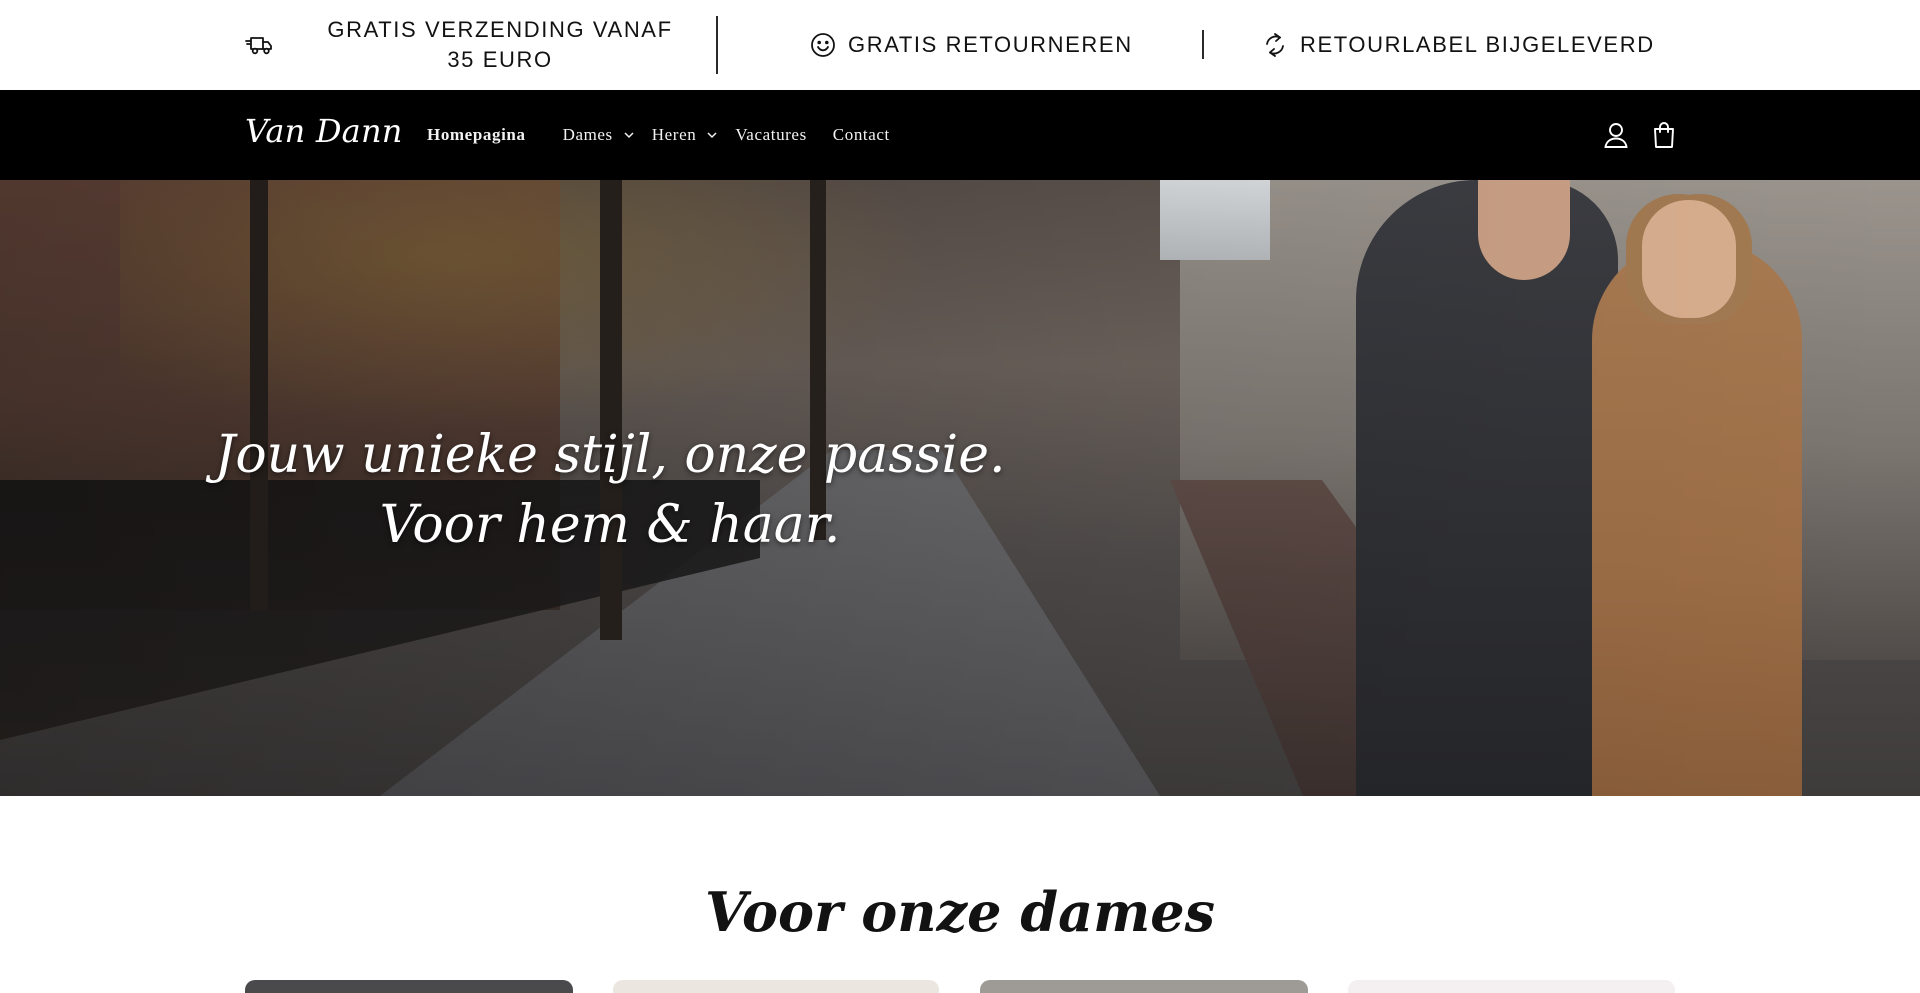  I want to click on product-card-row, so click(960, 986).